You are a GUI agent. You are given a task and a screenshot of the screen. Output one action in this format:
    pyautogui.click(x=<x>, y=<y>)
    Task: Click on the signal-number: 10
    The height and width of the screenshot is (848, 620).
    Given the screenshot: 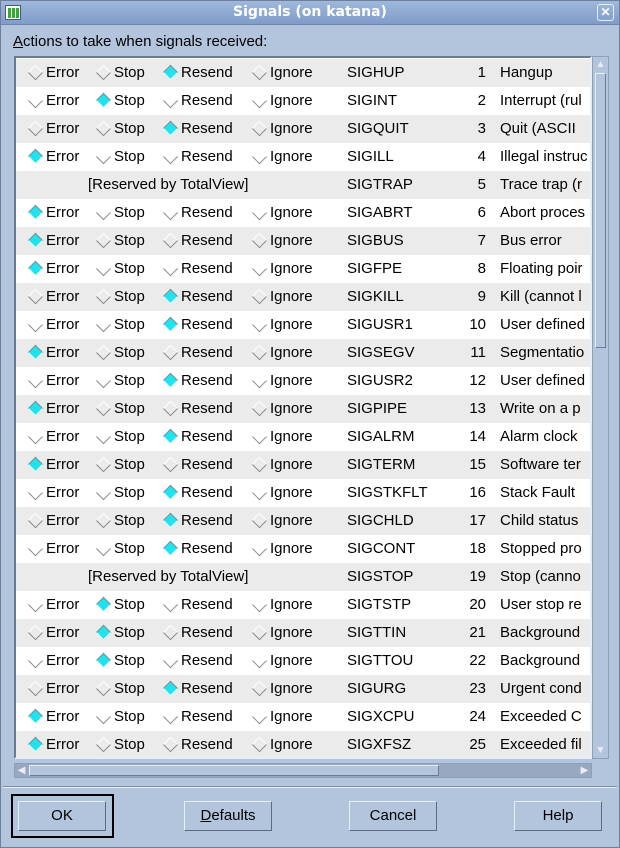 What is the action you would take?
    pyautogui.click(x=477, y=324)
    